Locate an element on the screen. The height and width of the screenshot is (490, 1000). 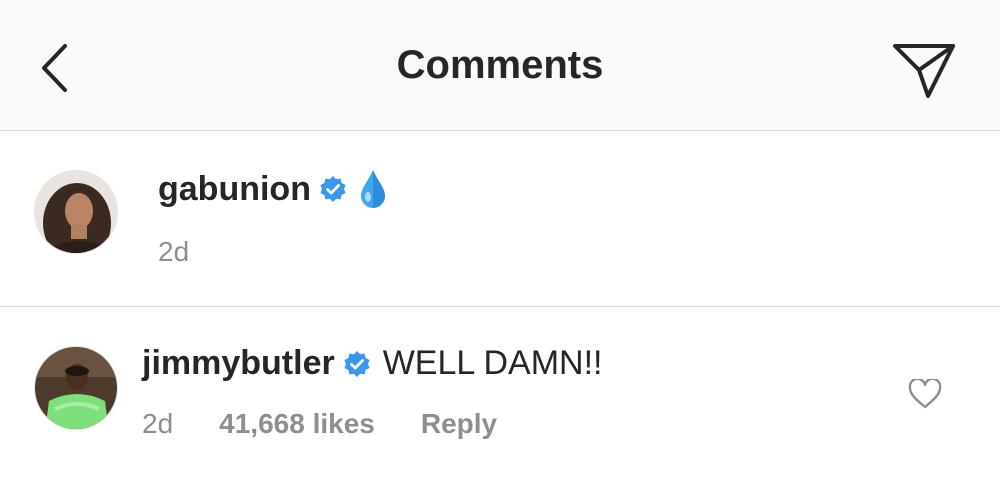
comment-line: gabunion 💧 is located at coordinates (272, 189).